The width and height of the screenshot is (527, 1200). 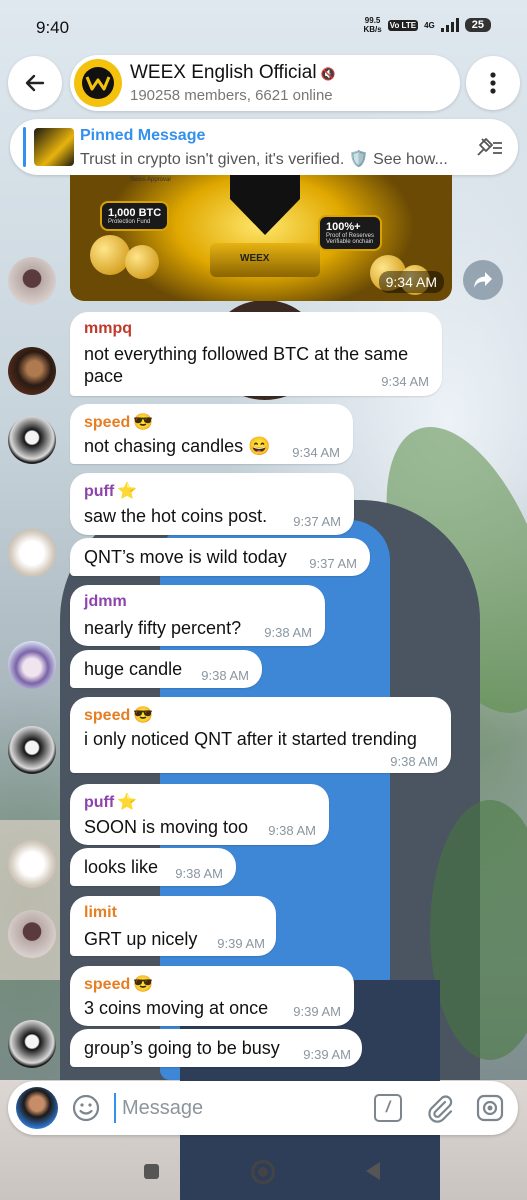 I want to click on message-bubble: huge candle 9:38 AM, so click(x=166, y=669).